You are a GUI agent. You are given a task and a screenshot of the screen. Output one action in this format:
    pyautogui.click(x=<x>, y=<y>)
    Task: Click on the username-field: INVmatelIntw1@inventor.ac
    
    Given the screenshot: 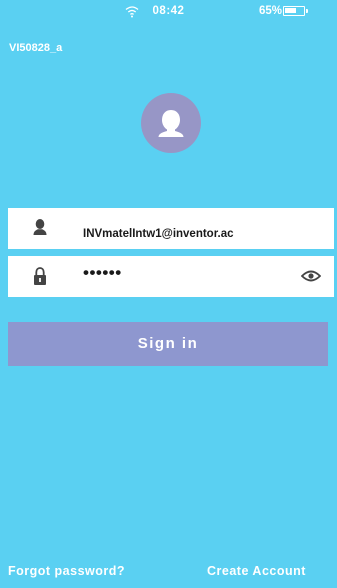 What is the action you would take?
    pyautogui.click(x=171, y=228)
    